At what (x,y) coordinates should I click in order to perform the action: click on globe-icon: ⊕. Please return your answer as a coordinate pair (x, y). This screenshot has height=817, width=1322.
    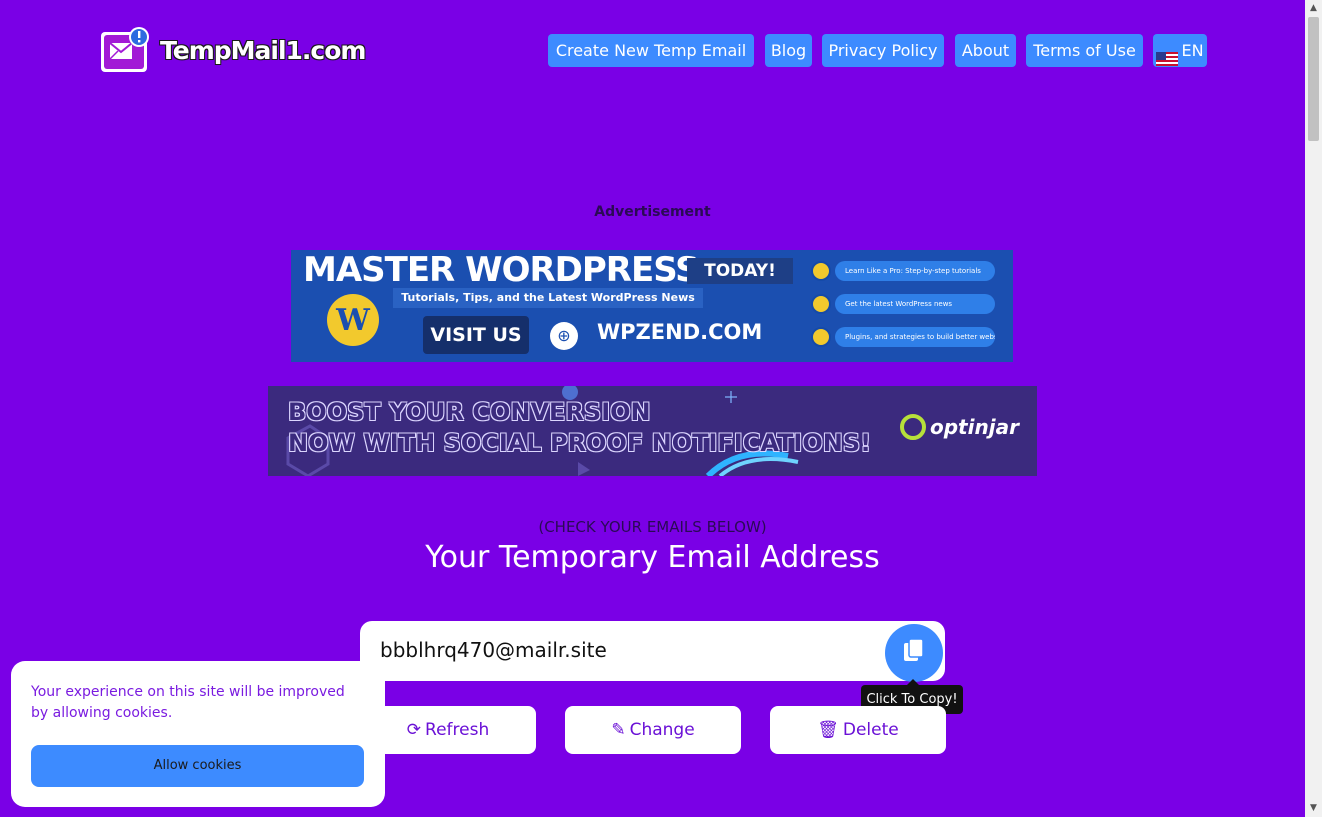
    Looking at the image, I should click on (564, 336).